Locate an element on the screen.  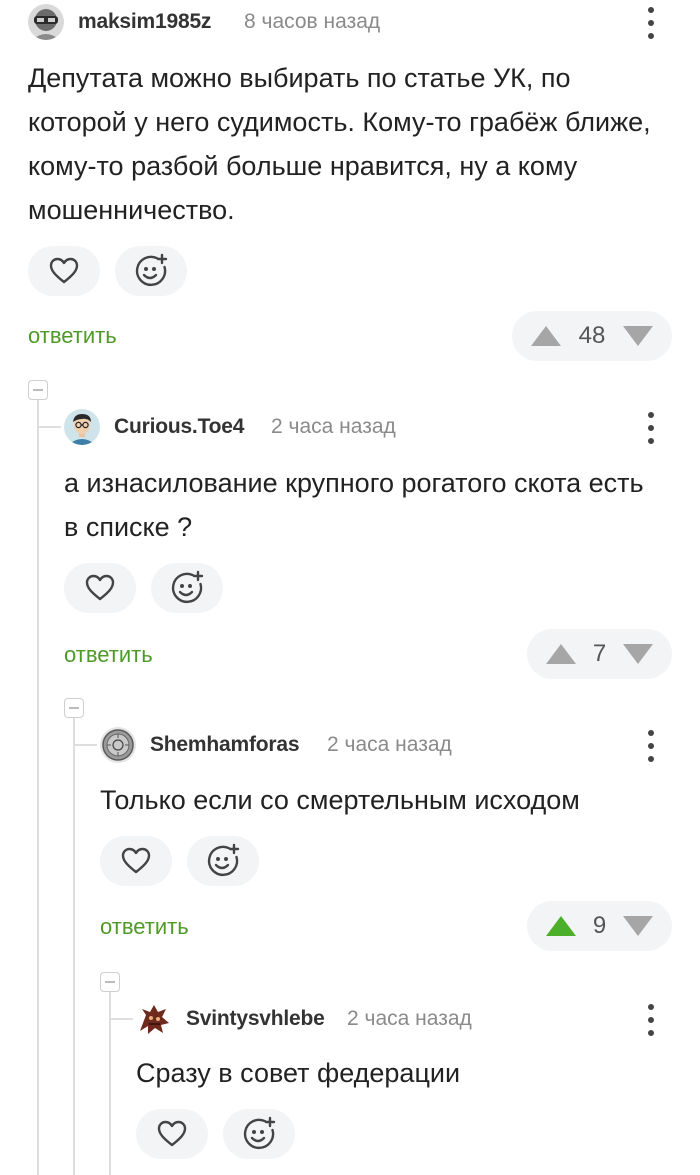
comment-text: Сразу в совет федерации is located at coordinates (298, 1073).